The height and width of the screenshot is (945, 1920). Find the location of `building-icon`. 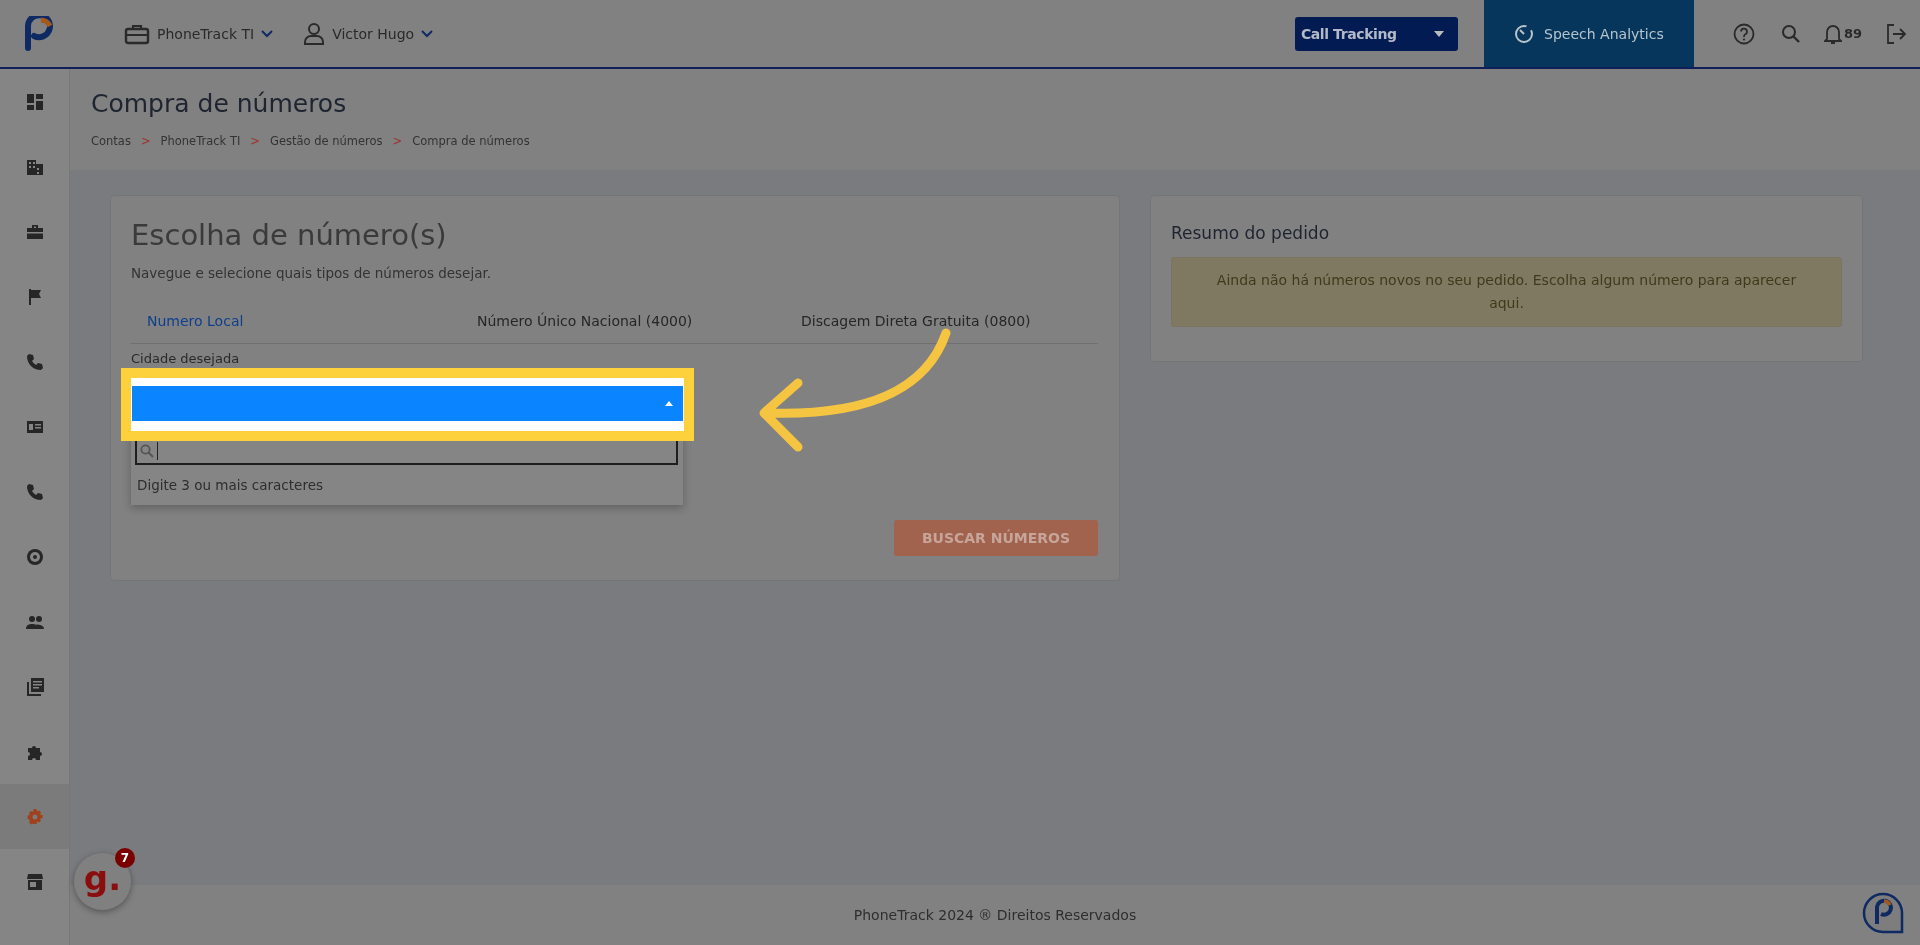

building-icon is located at coordinates (34, 166).